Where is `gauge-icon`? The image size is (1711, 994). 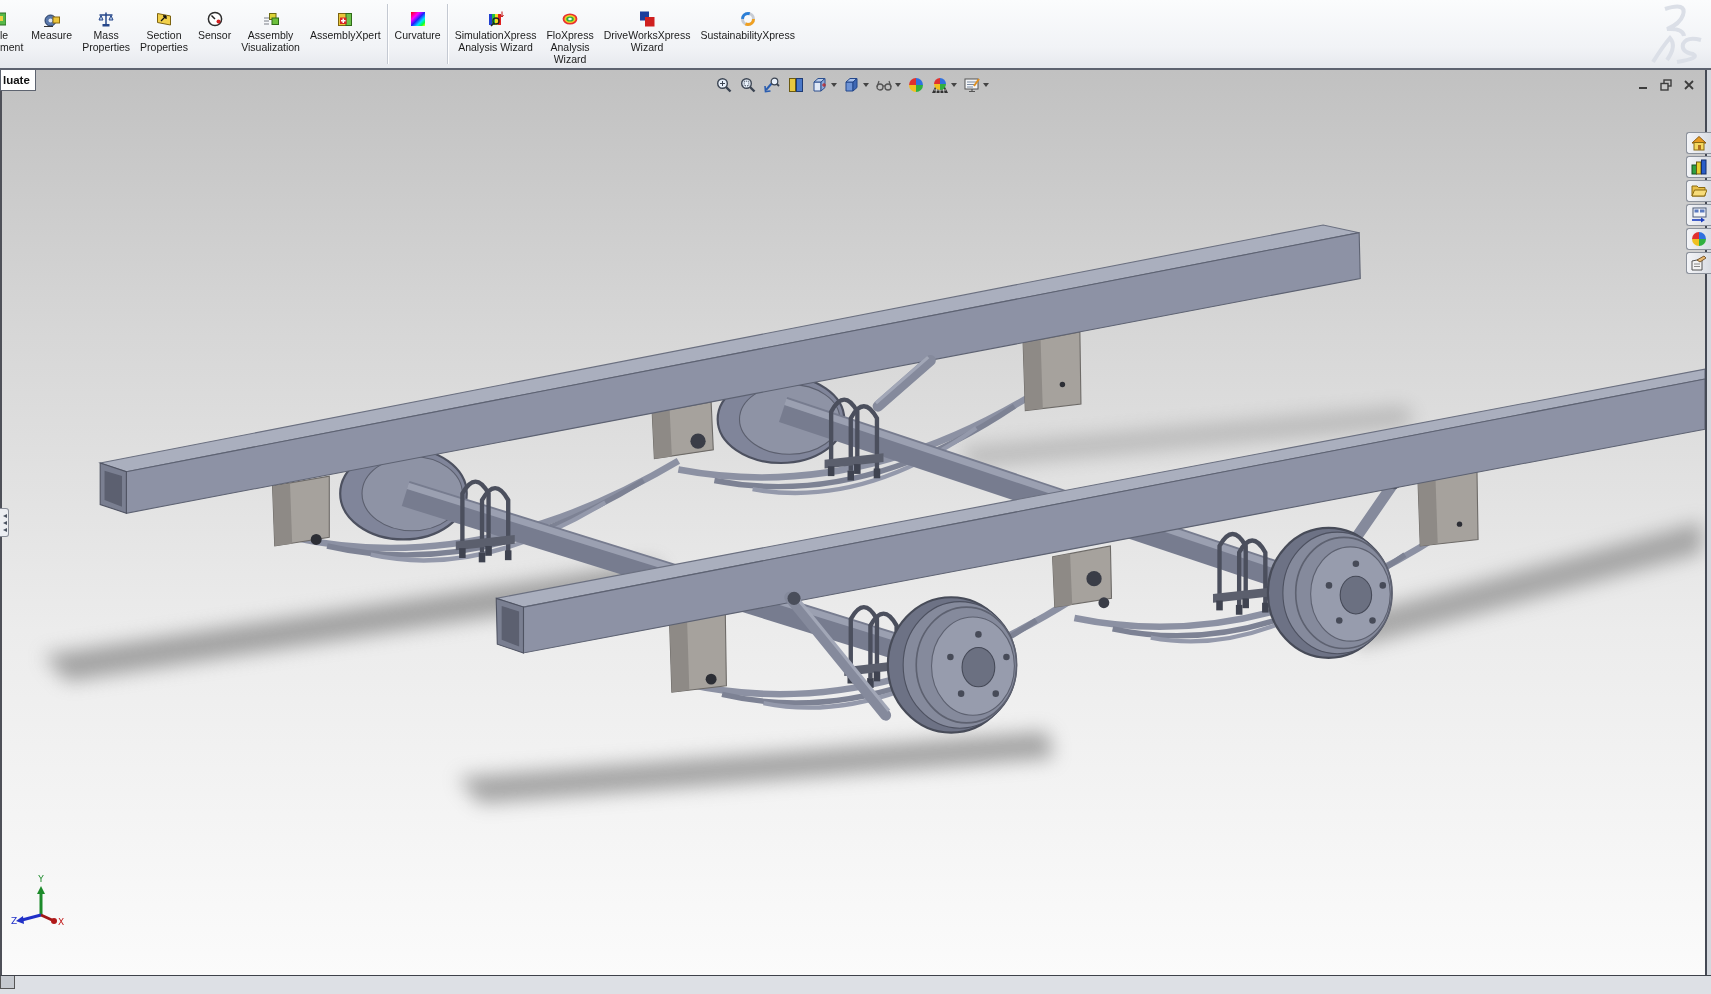
gauge-icon is located at coordinates (214, 19).